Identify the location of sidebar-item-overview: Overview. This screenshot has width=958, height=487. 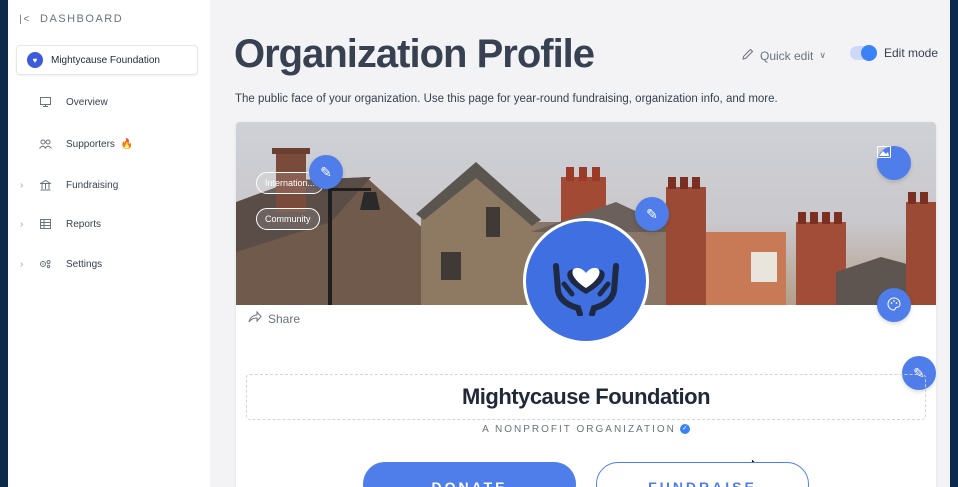
(109, 102).